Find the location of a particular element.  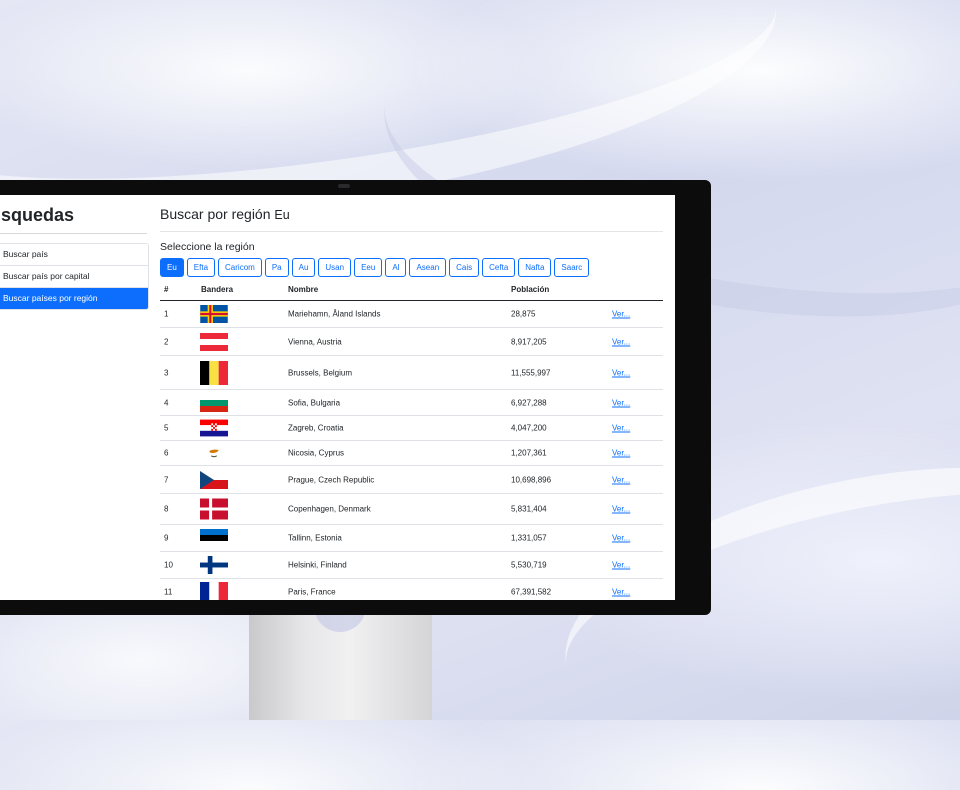

row-population: 67,391,582 is located at coordinates (531, 592).